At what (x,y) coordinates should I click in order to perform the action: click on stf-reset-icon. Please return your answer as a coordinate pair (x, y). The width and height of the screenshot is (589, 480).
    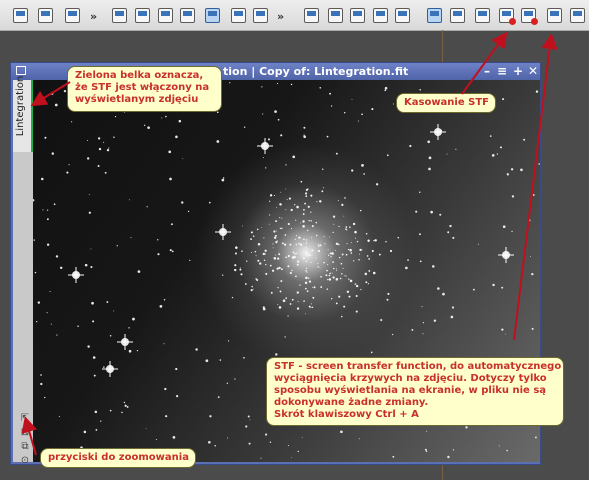
    Looking at the image, I should click on (507, 16).